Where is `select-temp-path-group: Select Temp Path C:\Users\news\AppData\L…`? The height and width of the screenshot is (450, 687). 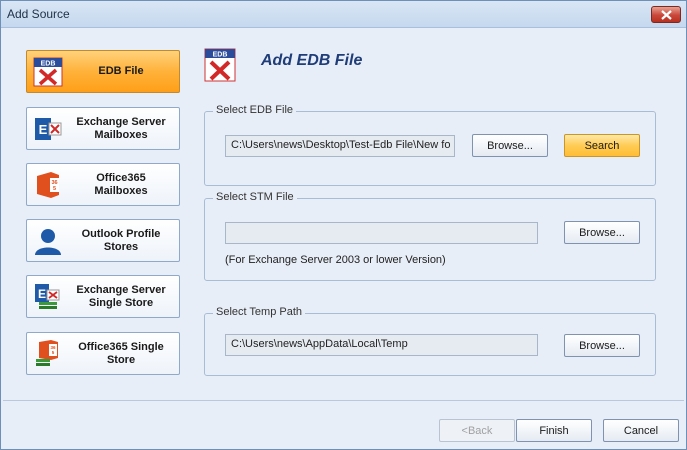 select-temp-path-group: Select Temp Path C:\Users\news\AppData\L… is located at coordinates (430, 341).